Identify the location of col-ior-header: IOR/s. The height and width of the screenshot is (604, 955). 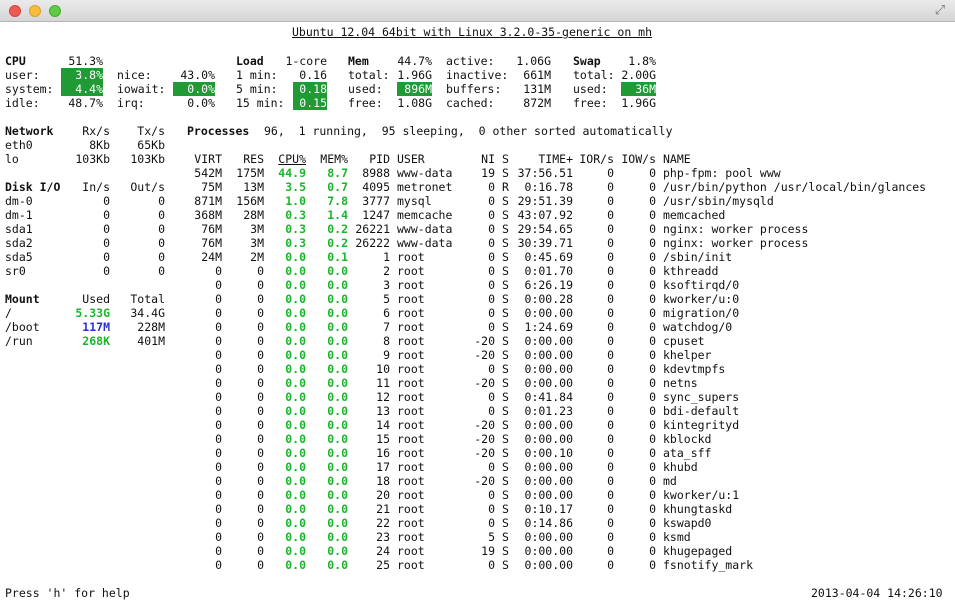
(596, 159).